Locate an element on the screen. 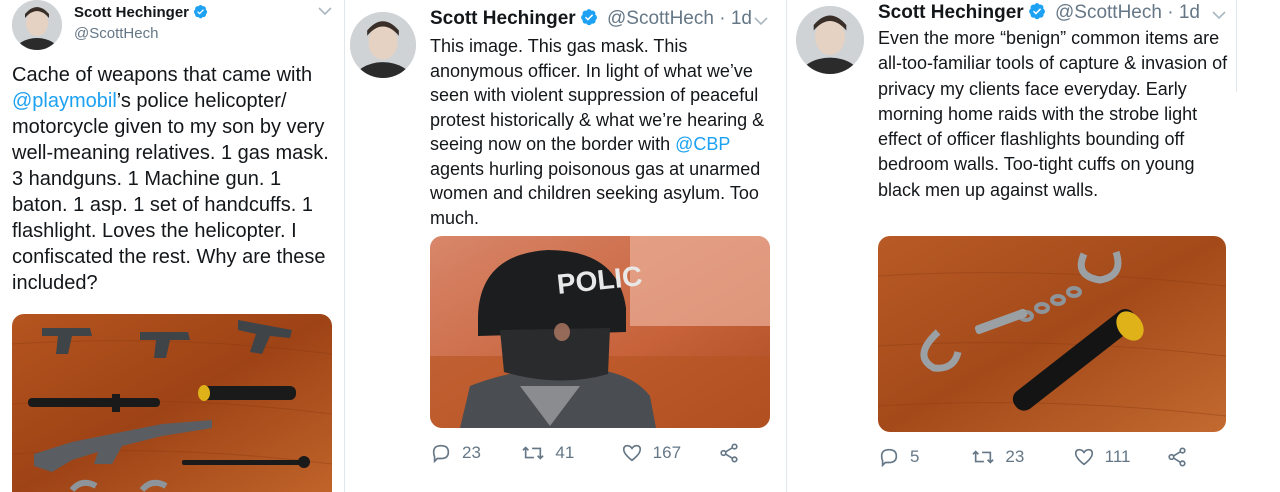 This screenshot has width=1280, height=492. reply-button: 5 is located at coordinates (924, 457).